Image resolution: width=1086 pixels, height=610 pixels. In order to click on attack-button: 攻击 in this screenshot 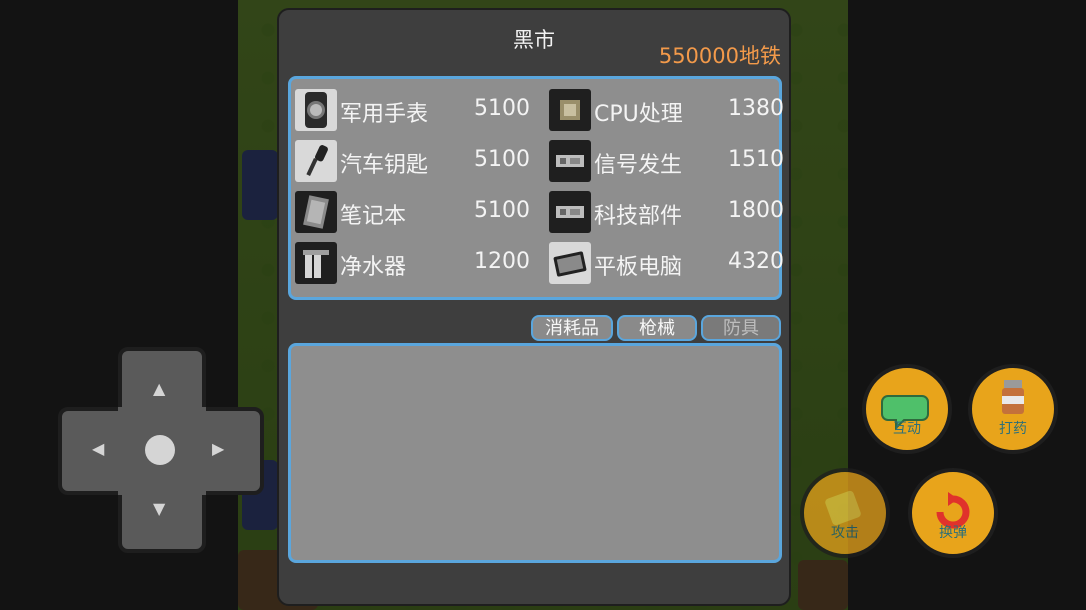, I will do `click(845, 513)`.